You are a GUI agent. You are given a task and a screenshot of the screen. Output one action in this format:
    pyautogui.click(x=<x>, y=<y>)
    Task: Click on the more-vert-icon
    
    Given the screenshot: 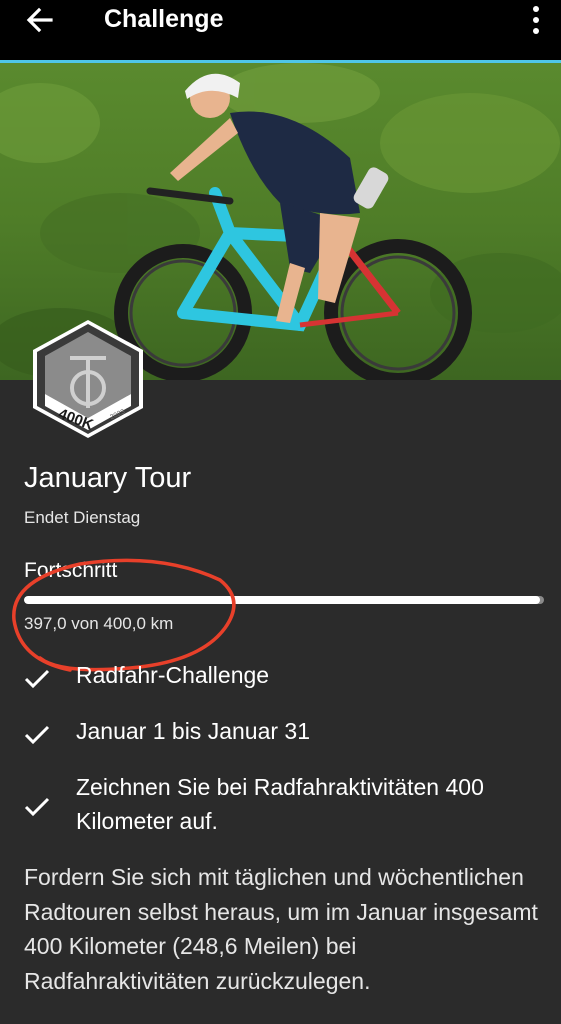 What is the action you would take?
    pyautogui.click(x=536, y=20)
    